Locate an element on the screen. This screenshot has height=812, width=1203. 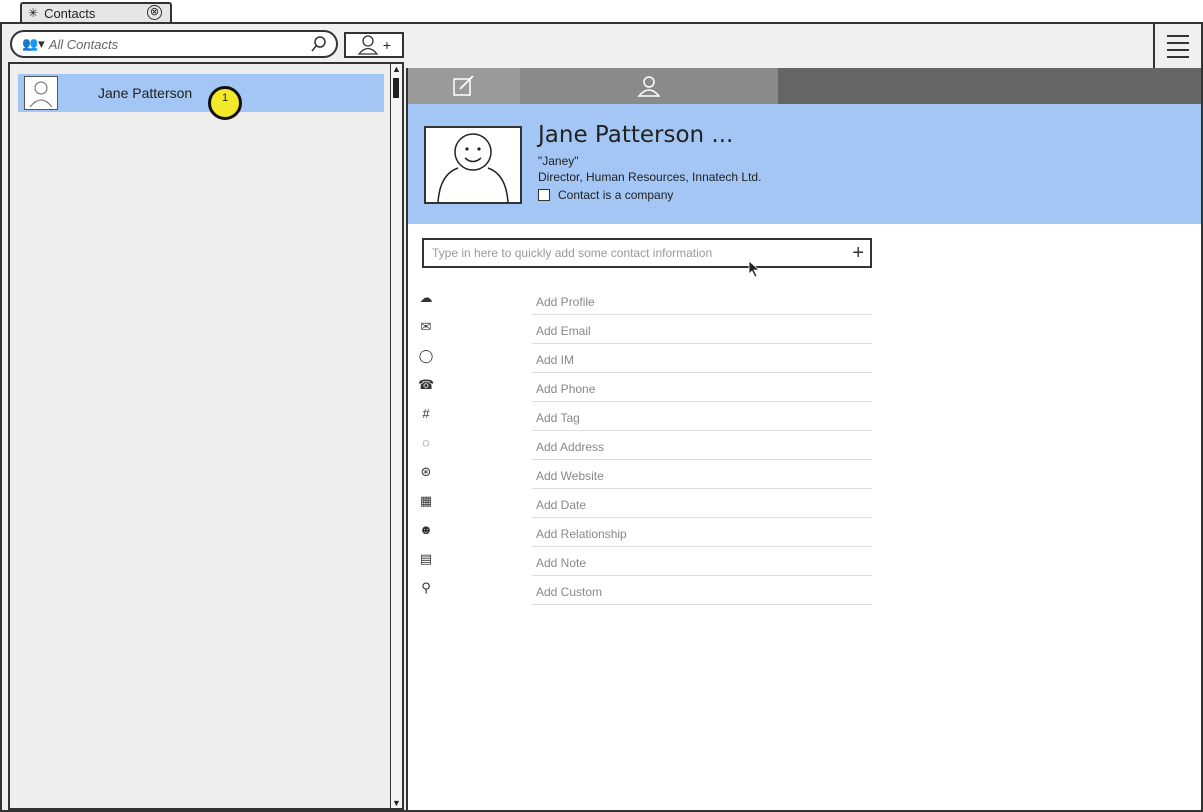
contacts-tab: ✳ Contacts ⊗ is located at coordinates (96, 12).